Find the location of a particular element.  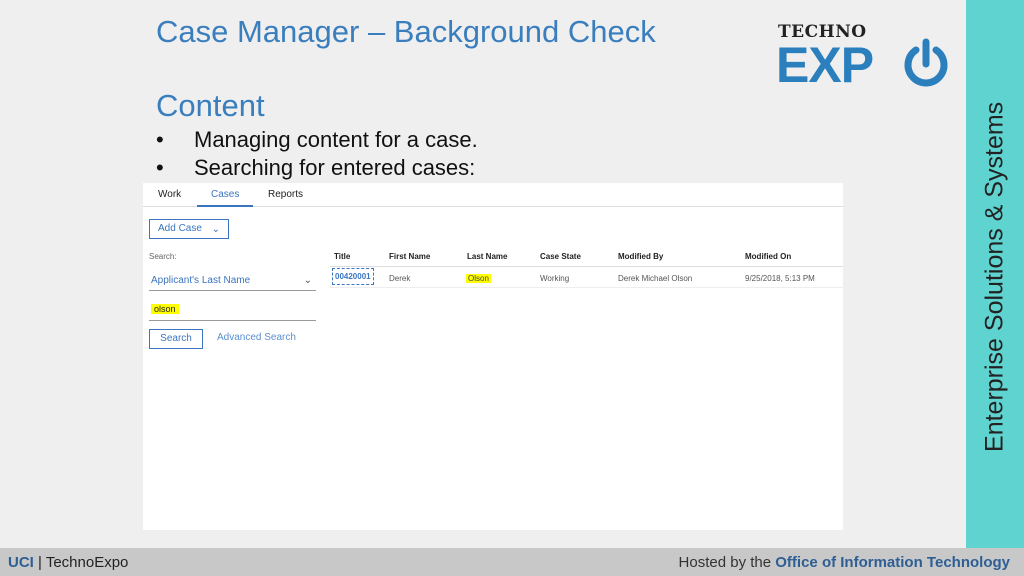

techno-expo-logo: TECHNO EXP is located at coordinates (865, 56).